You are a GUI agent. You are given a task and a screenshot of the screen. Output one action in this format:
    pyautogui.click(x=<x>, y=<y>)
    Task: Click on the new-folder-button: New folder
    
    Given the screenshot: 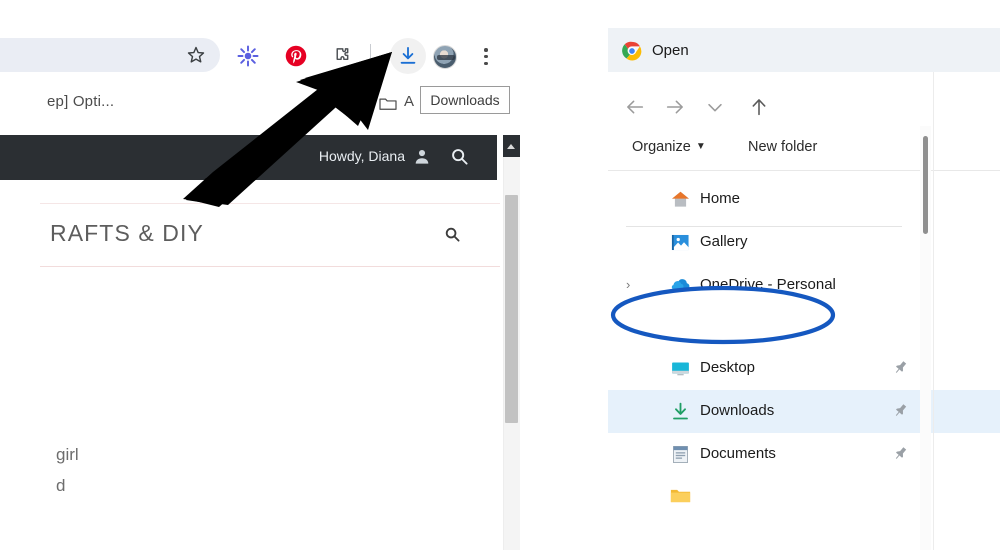 What is the action you would take?
    pyautogui.click(x=782, y=147)
    